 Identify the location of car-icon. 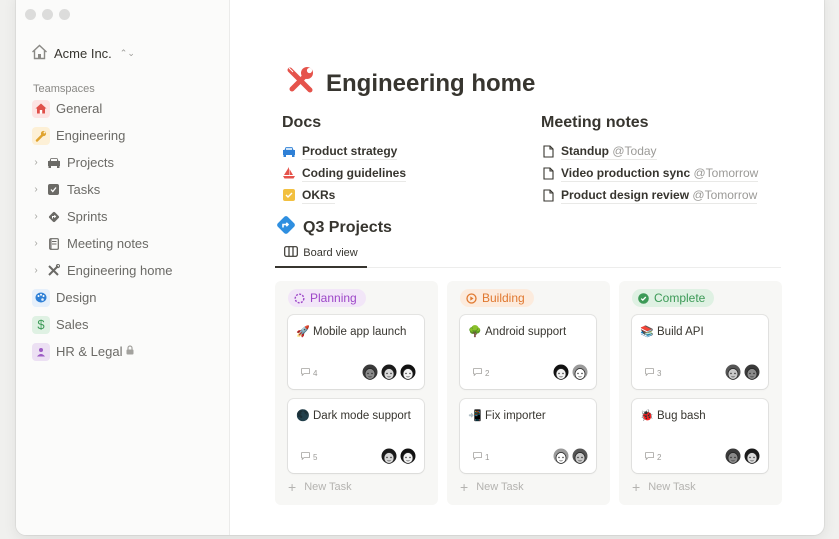
(53, 163).